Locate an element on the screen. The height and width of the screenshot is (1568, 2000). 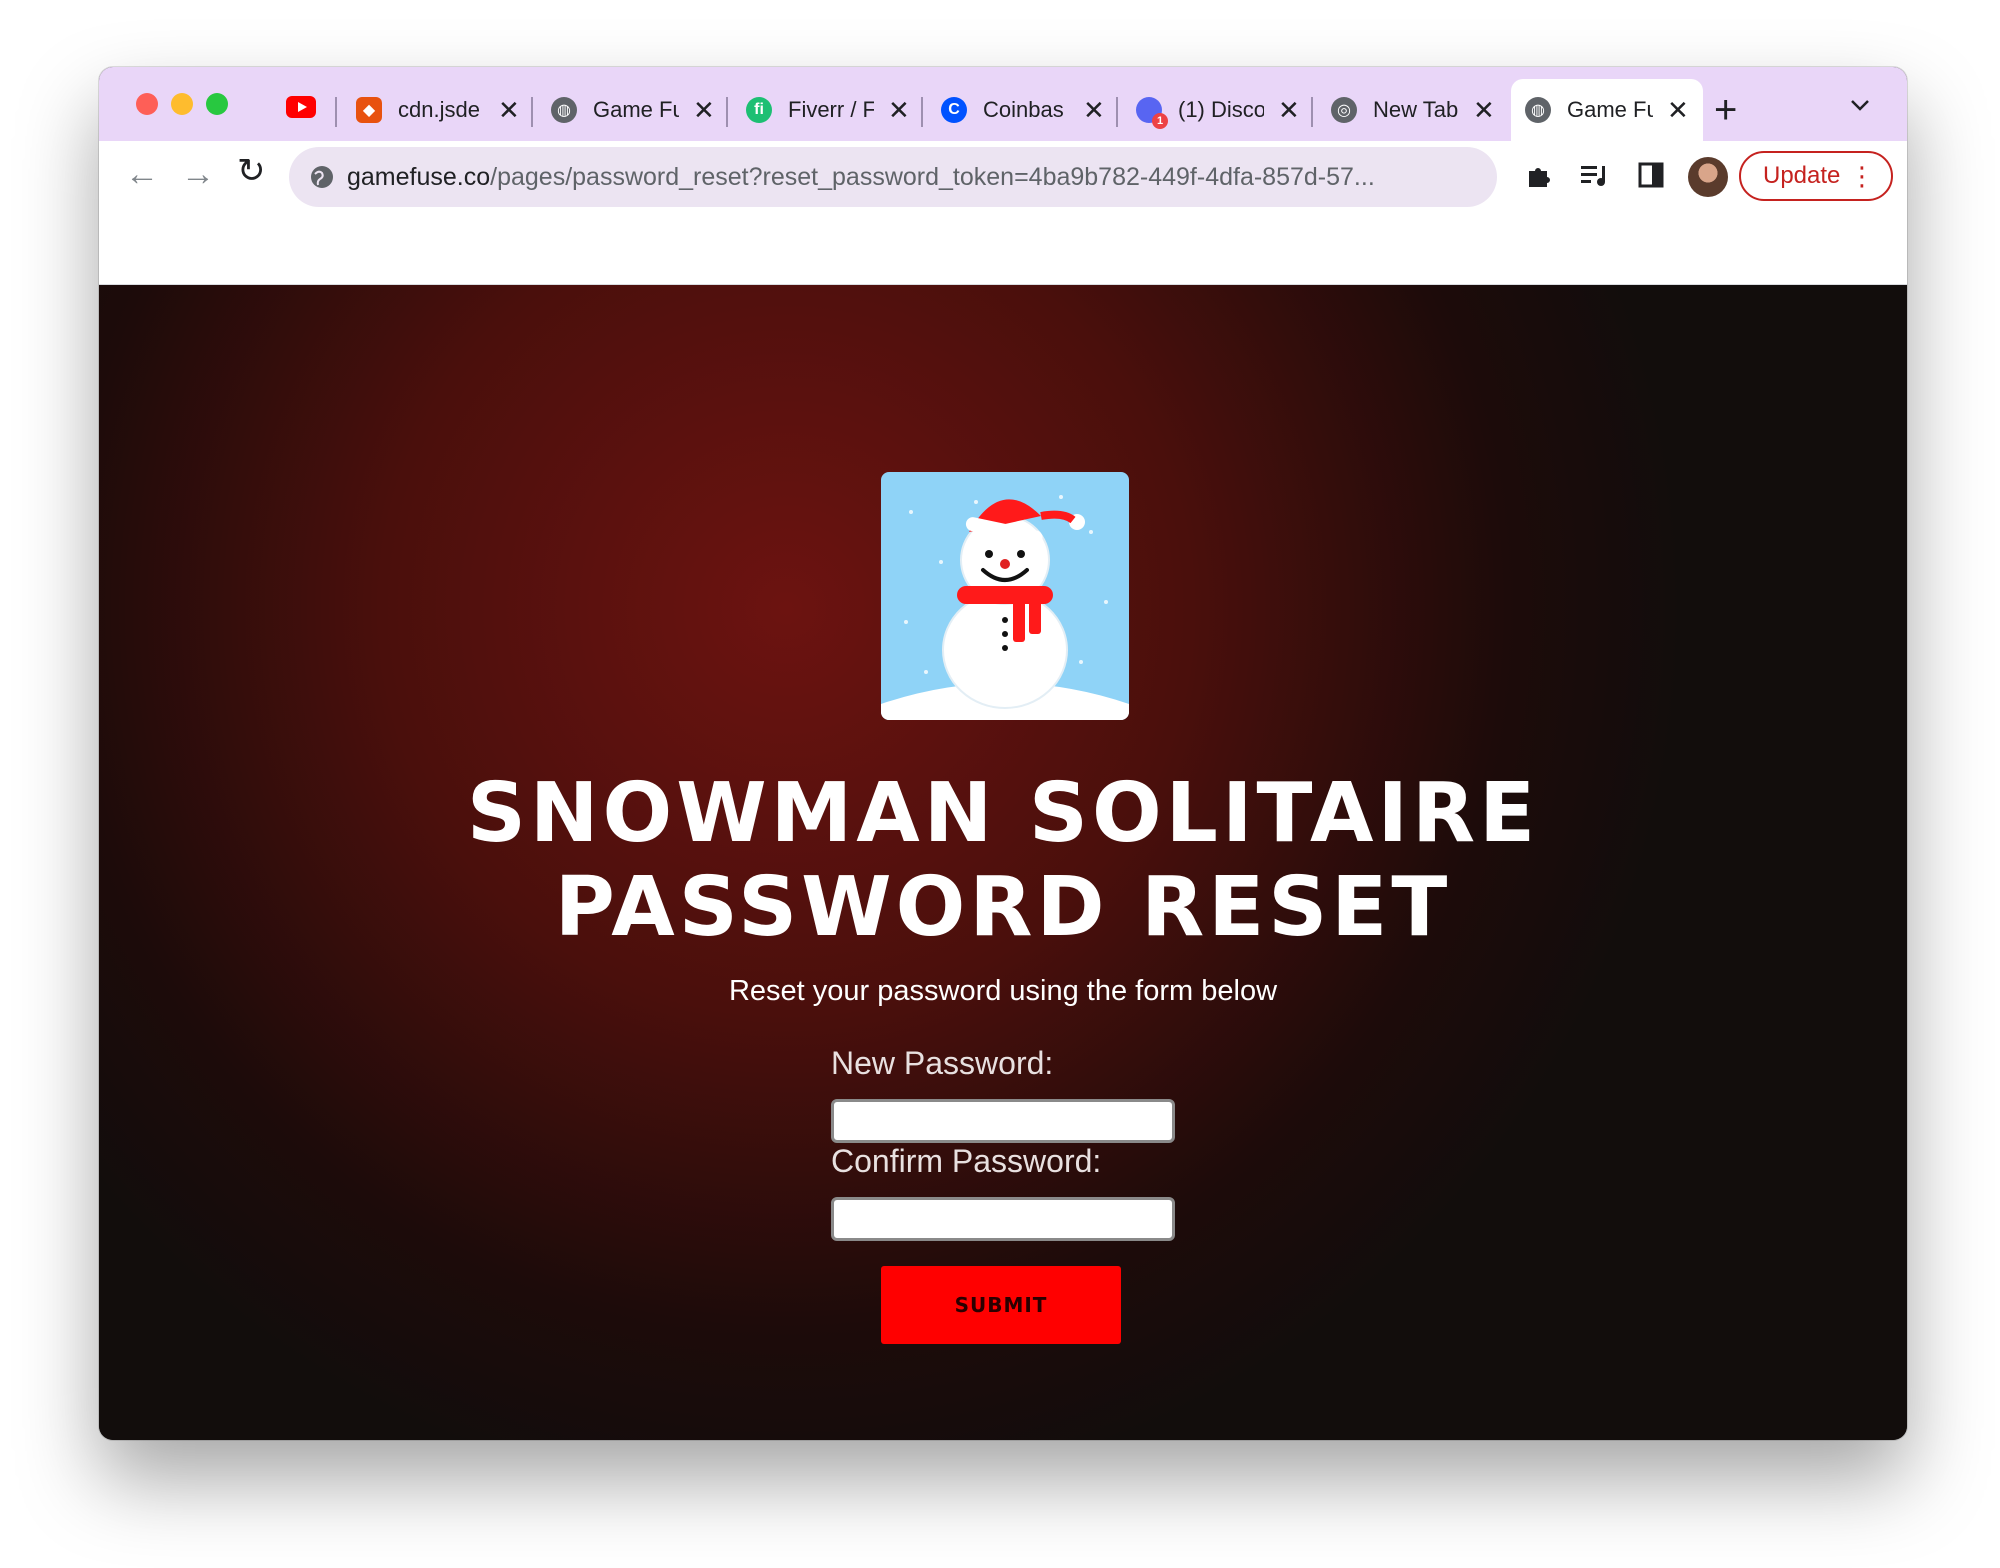
snowman-logo-image is located at coordinates (1005, 596).